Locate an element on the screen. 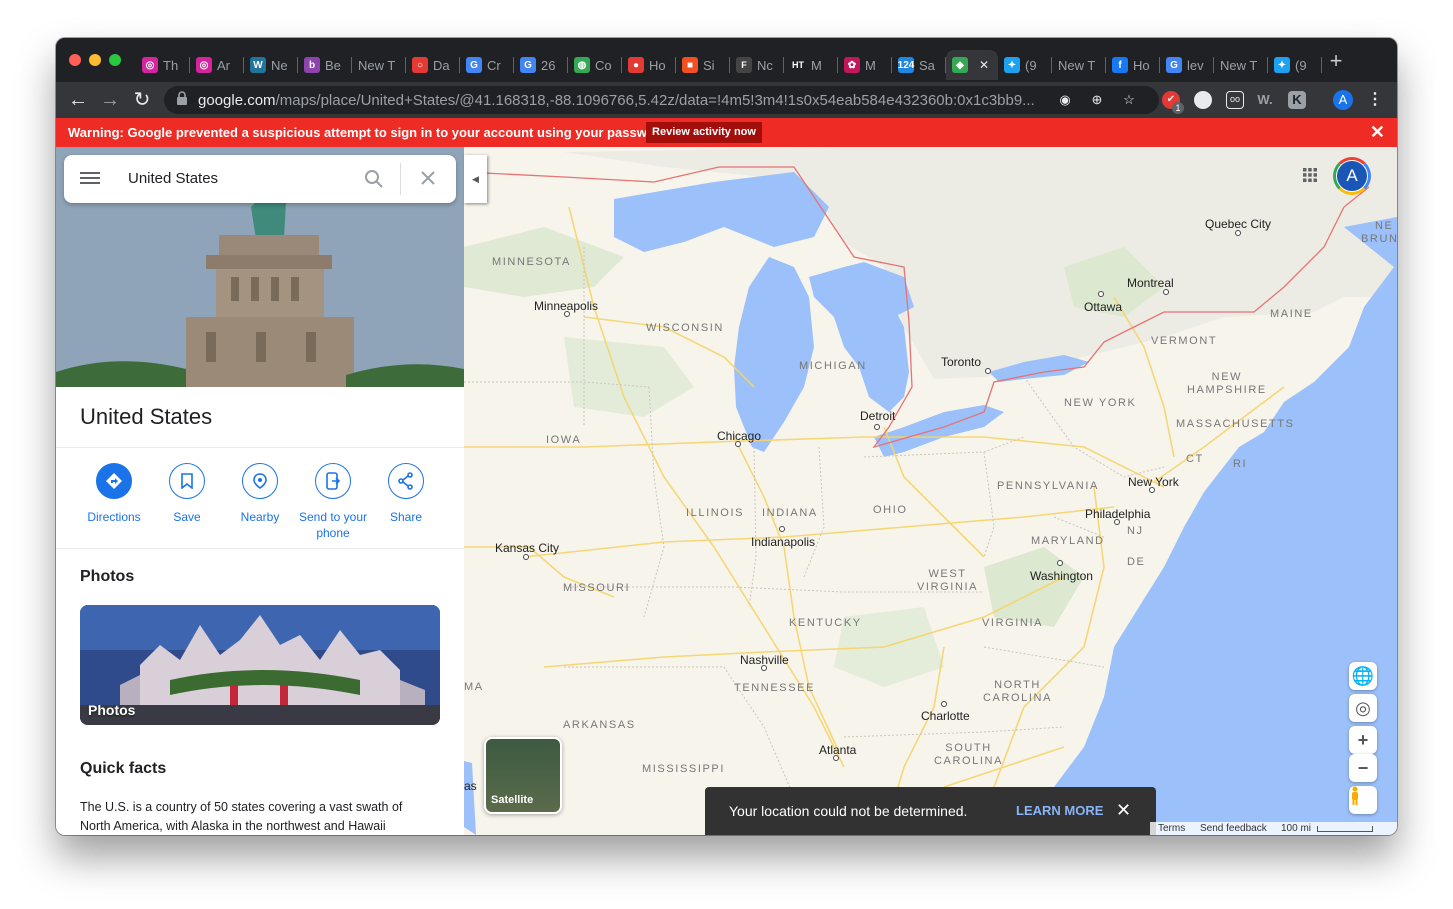 The height and width of the screenshot is (909, 1453). photos-label: Photos is located at coordinates (112, 710).